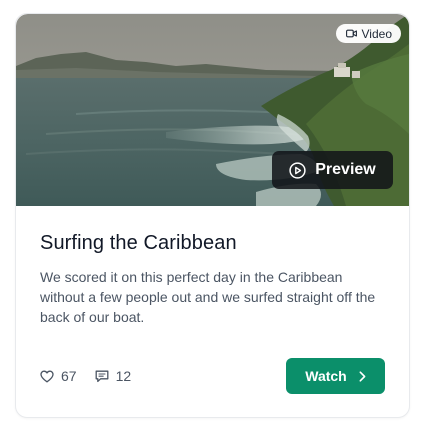  I want to click on comments-stat: 12, so click(113, 376).